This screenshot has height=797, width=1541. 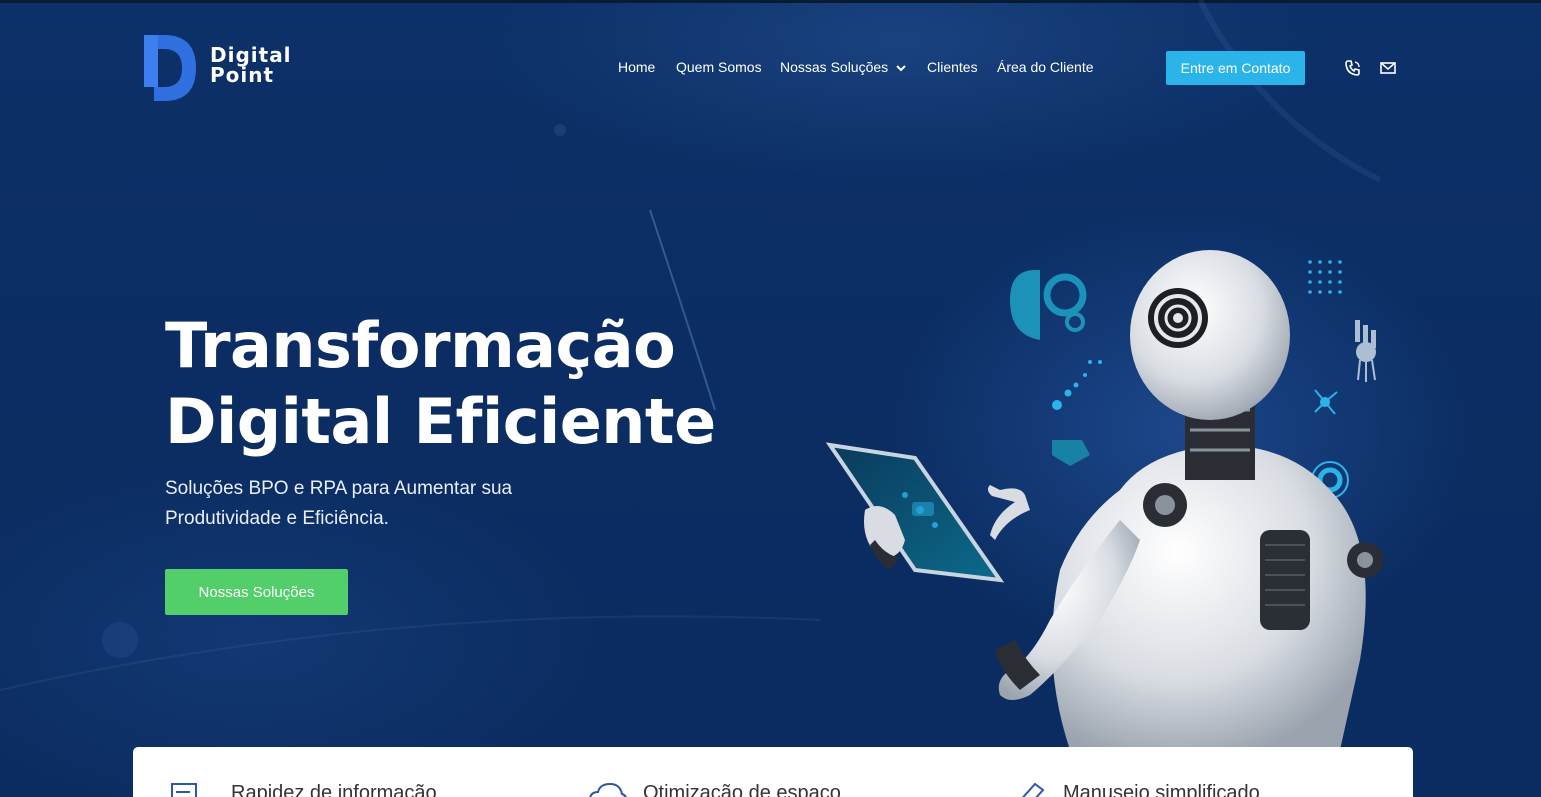 I want to click on grid-dots-icon, so click(x=1325, y=277).